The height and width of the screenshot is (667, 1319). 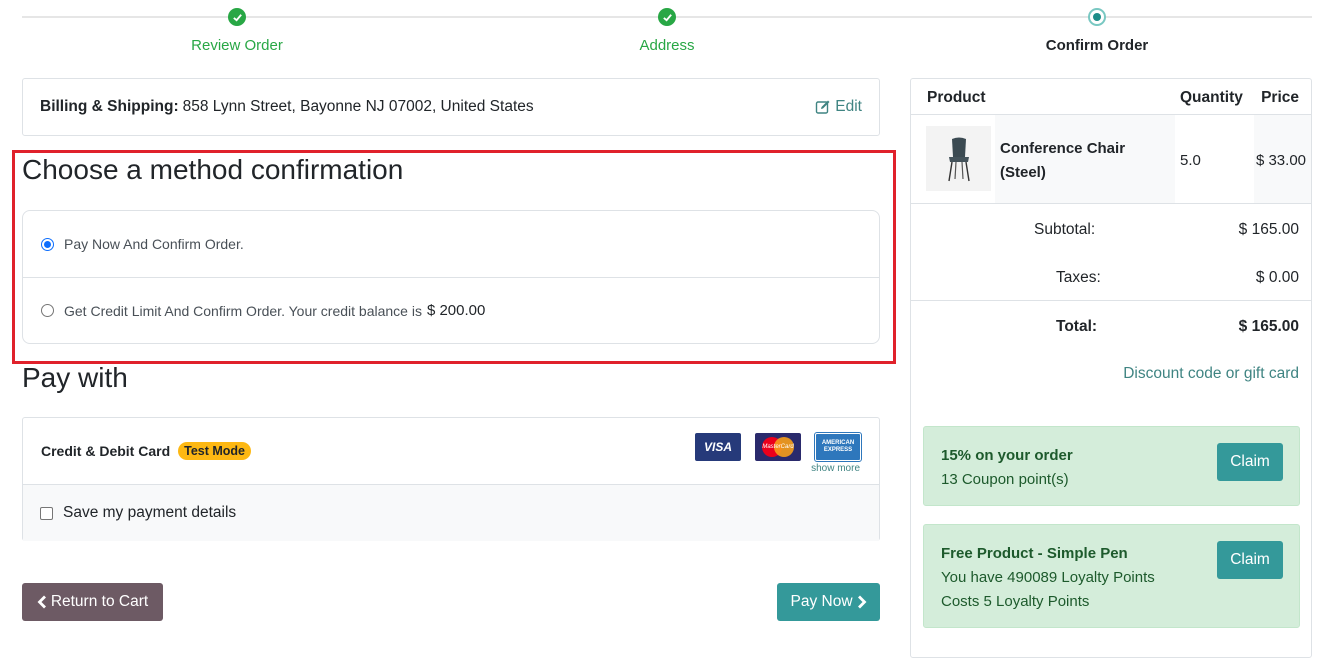 What do you see at coordinates (1268, 229) in the screenshot?
I see `subtotal-value: $ 165.00` at bounding box center [1268, 229].